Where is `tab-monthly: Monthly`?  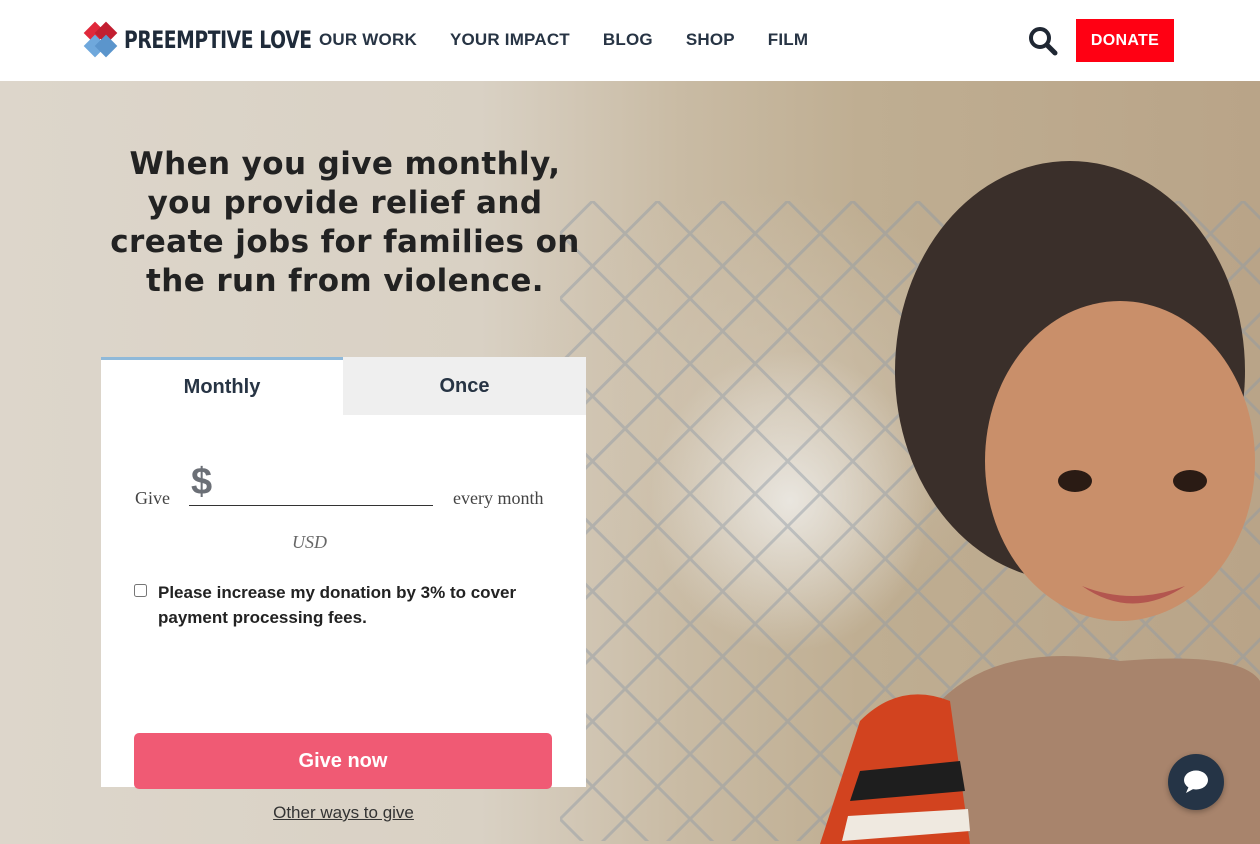
tab-monthly: Monthly is located at coordinates (222, 386).